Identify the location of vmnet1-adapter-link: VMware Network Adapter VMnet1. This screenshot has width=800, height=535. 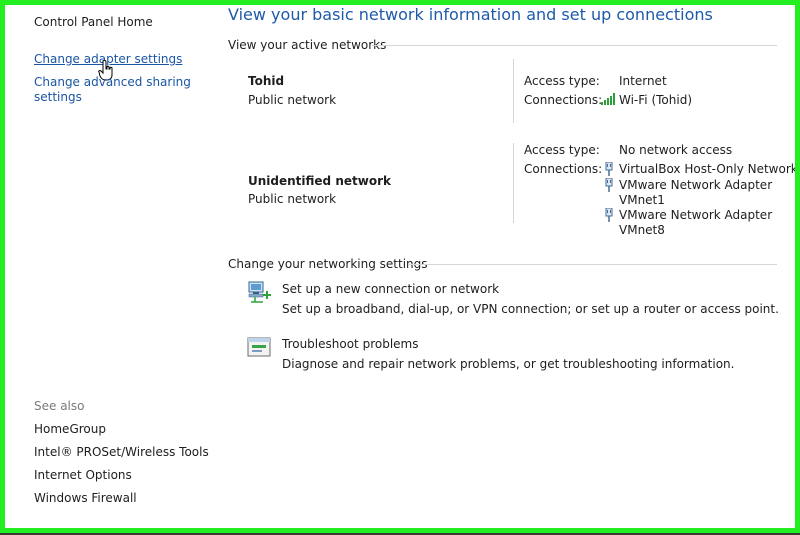
(695, 192).